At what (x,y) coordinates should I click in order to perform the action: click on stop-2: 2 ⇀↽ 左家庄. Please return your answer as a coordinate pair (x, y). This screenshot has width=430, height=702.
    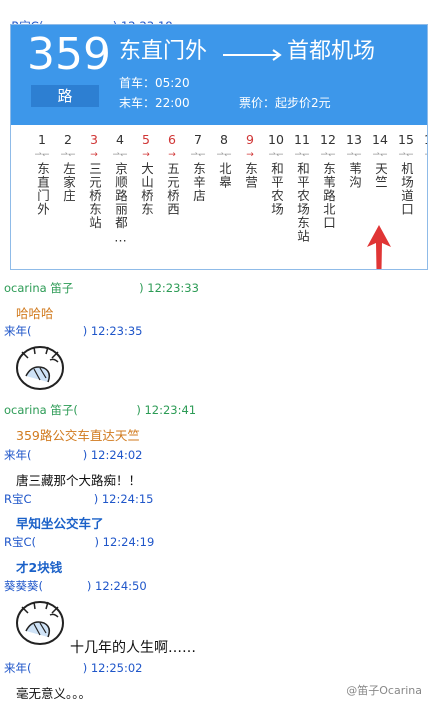
    Looking at the image, I should click on (68, 167).